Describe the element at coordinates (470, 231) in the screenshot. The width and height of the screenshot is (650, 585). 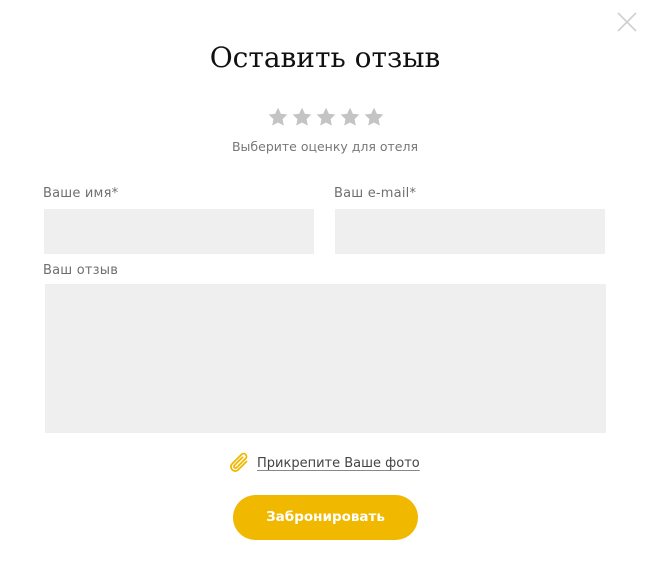
I see `email-field` at that location.